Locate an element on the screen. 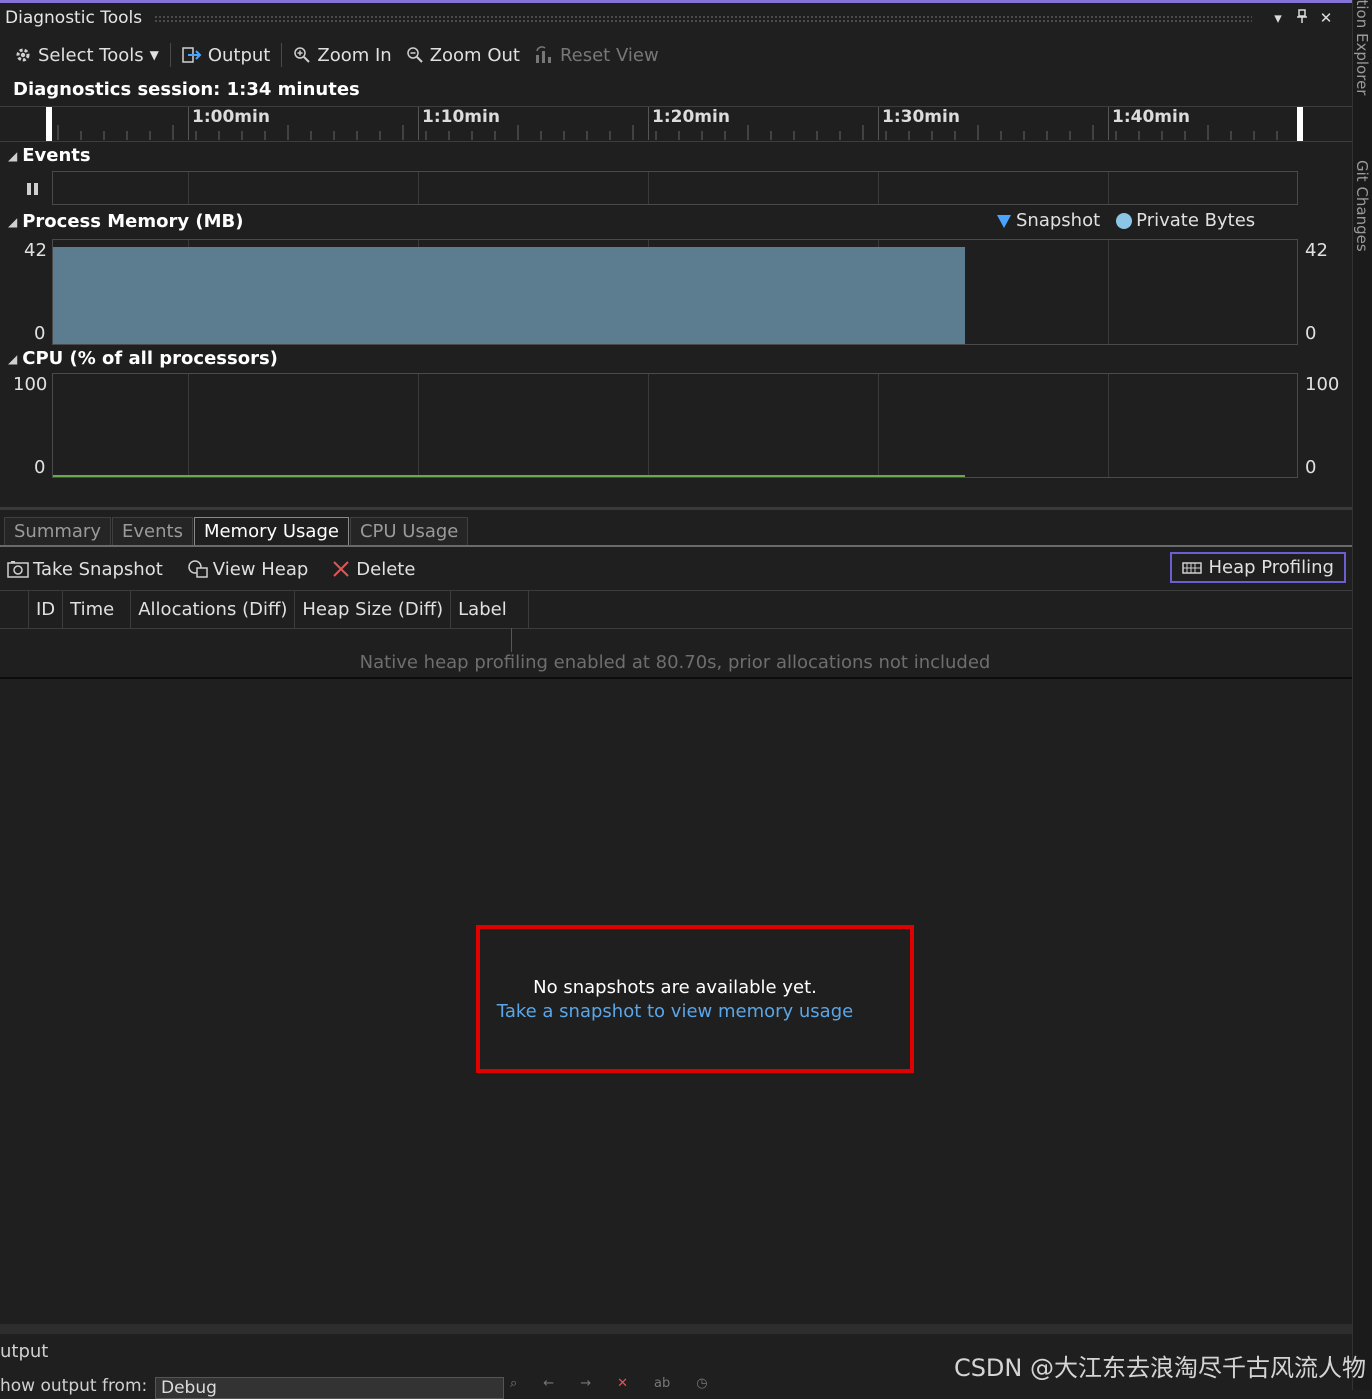  prev-icon: ← is located at coordinates (548, 1383).